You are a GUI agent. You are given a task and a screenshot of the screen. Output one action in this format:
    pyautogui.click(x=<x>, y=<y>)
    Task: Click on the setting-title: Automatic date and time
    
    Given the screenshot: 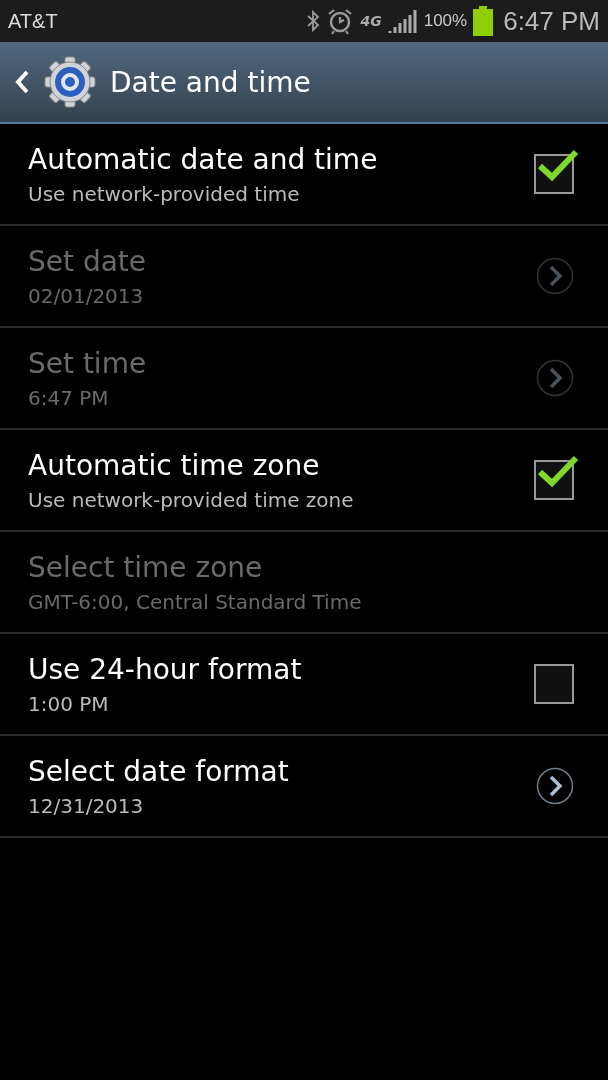 What is the action you would take?
    pyautogui.click(x=203, y=159)
    